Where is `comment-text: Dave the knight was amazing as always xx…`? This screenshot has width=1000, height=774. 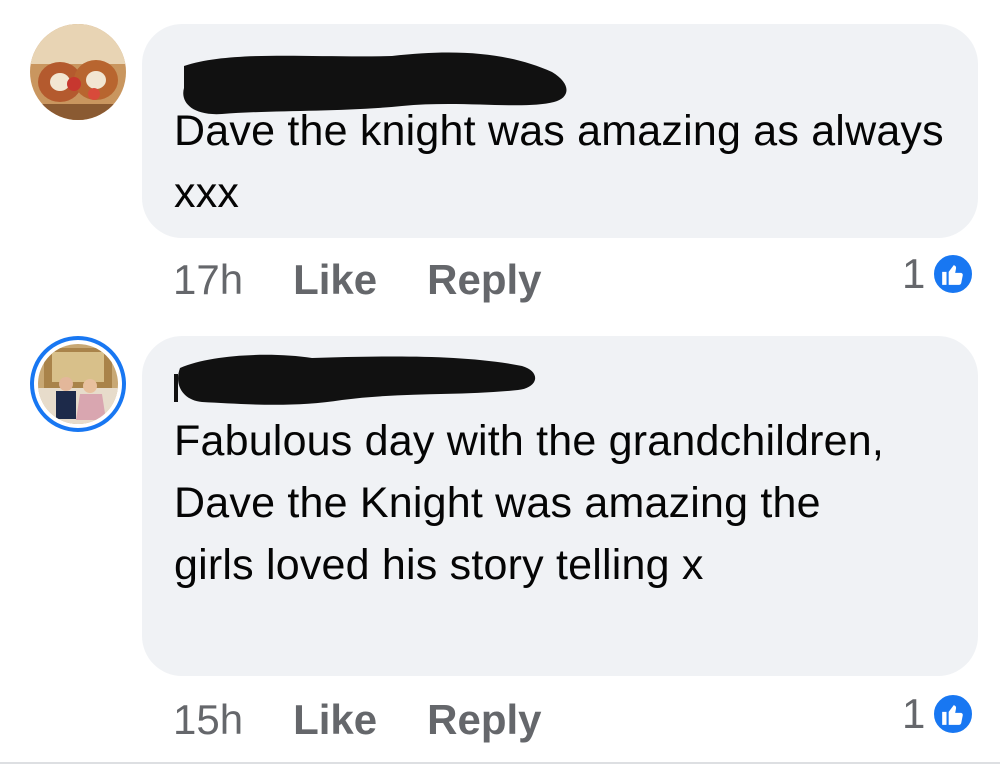
comment-text: Dave the knight was amazing as always xx… is located at coordinates (559, 162).